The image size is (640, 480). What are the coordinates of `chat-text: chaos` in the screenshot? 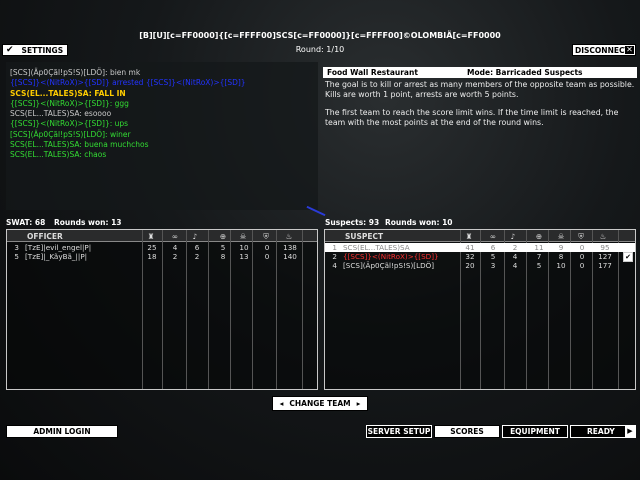 It's located at (94, 155).